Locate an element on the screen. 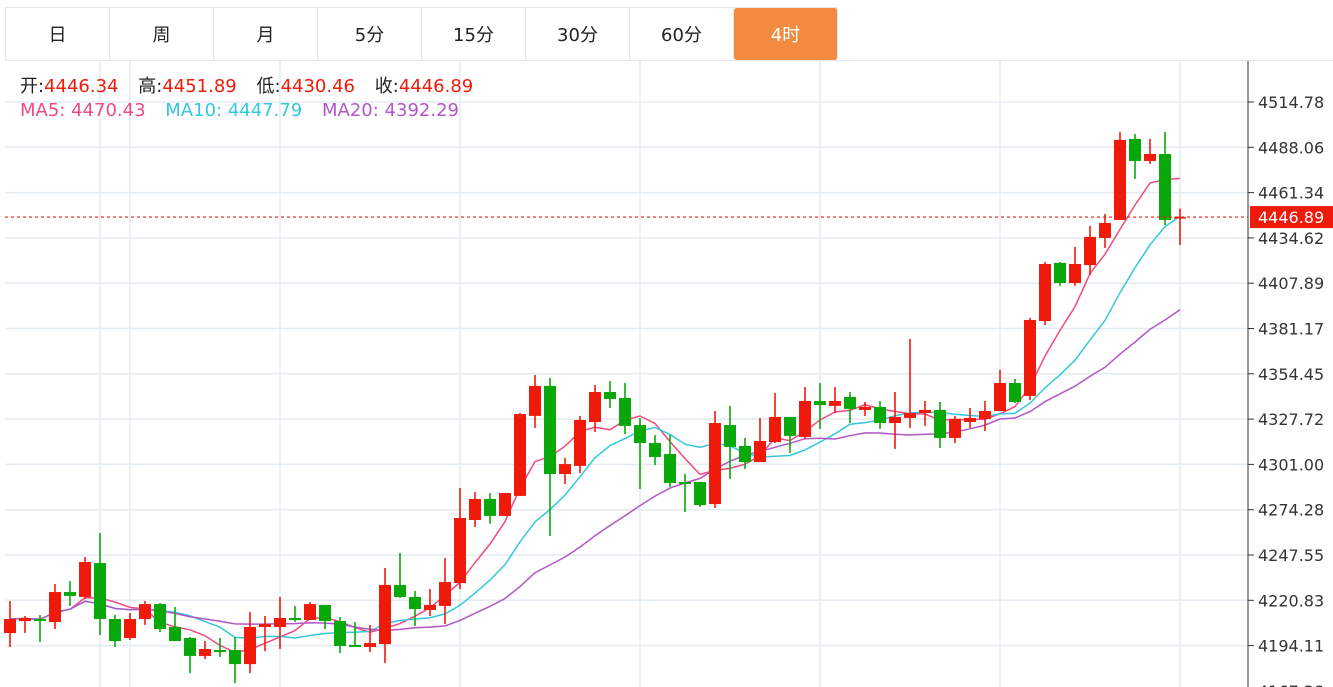  ma5-label: MA5: is located at coordinates (43, 110).